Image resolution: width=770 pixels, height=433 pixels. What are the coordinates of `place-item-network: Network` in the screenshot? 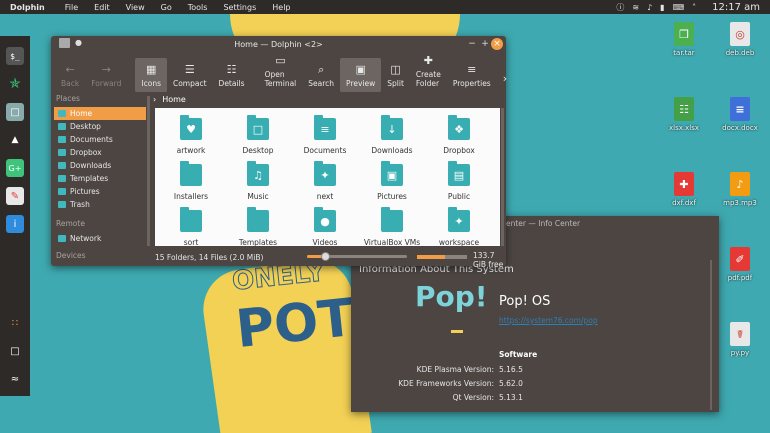 It's located at (100, 238).